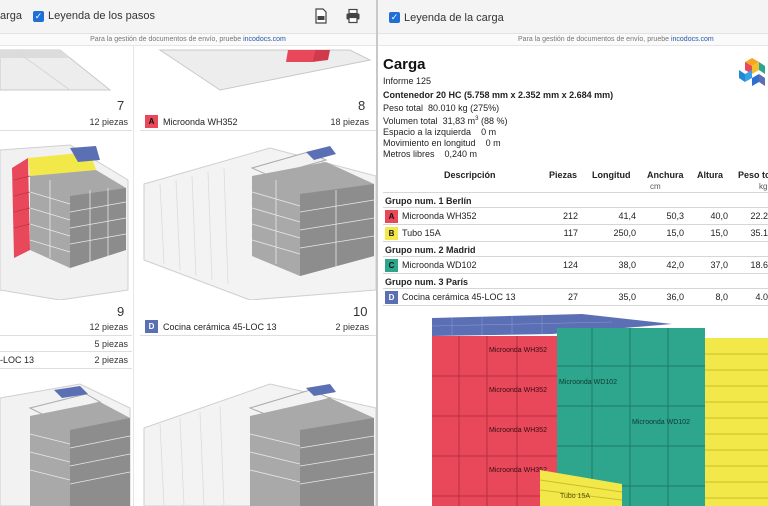 The image size is (768, 506). I want to click on render-label-a-4: Microonda WH352, so click(518, 470).